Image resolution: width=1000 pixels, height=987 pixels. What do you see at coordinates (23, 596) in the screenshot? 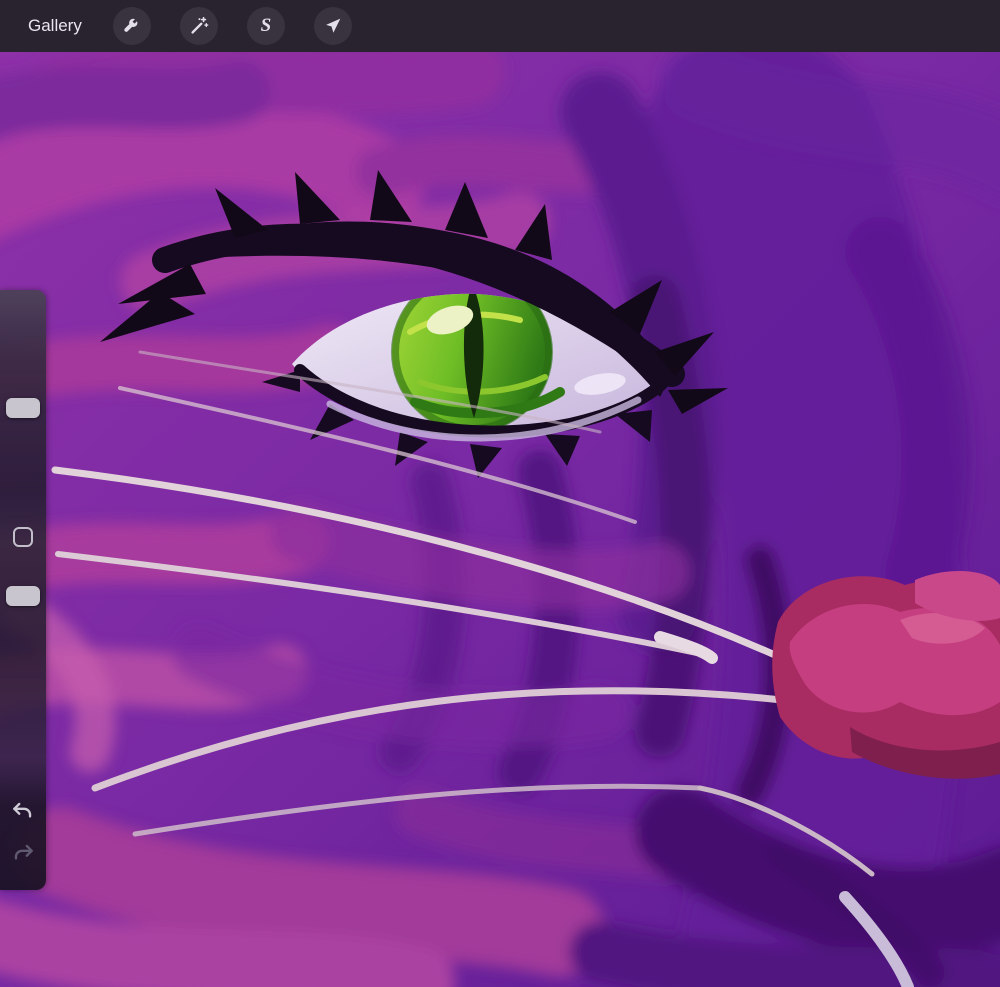
I see `opacity-slider-thumb` at bounding box center [23, 596].